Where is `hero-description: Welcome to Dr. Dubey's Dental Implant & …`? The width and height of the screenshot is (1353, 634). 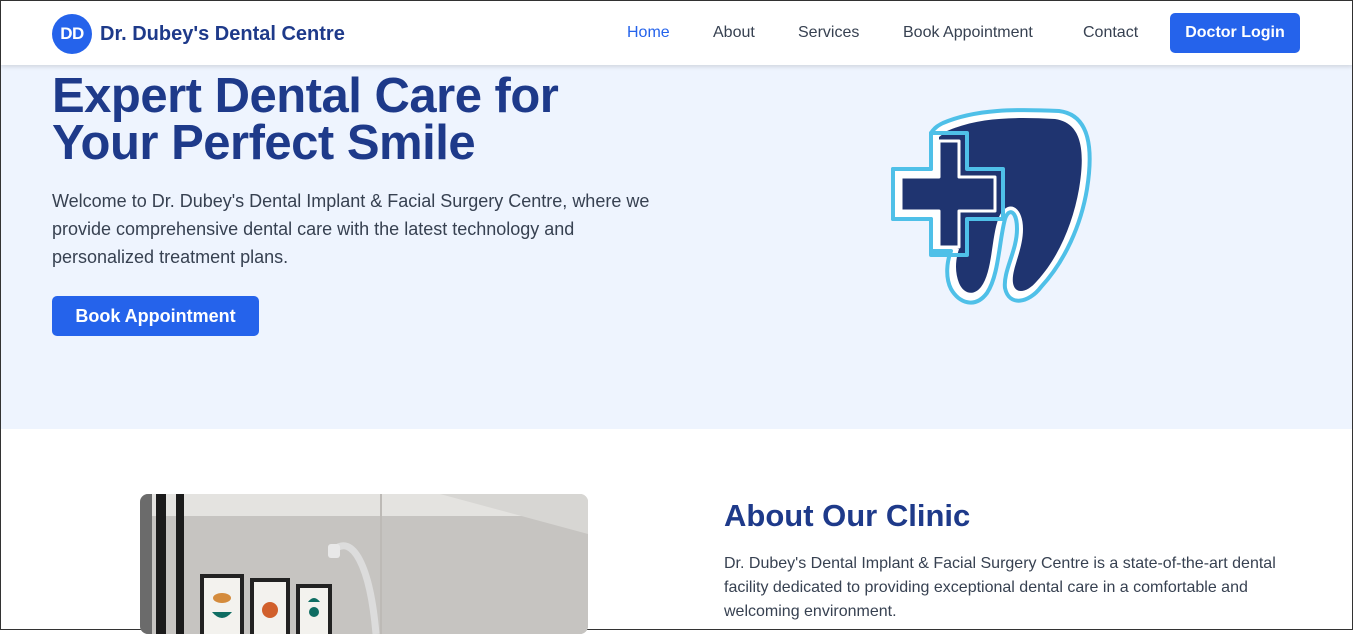
hero-description: Welcome to Dr. Dubey's Dental Implant & … is located at coordinates (351, 229).